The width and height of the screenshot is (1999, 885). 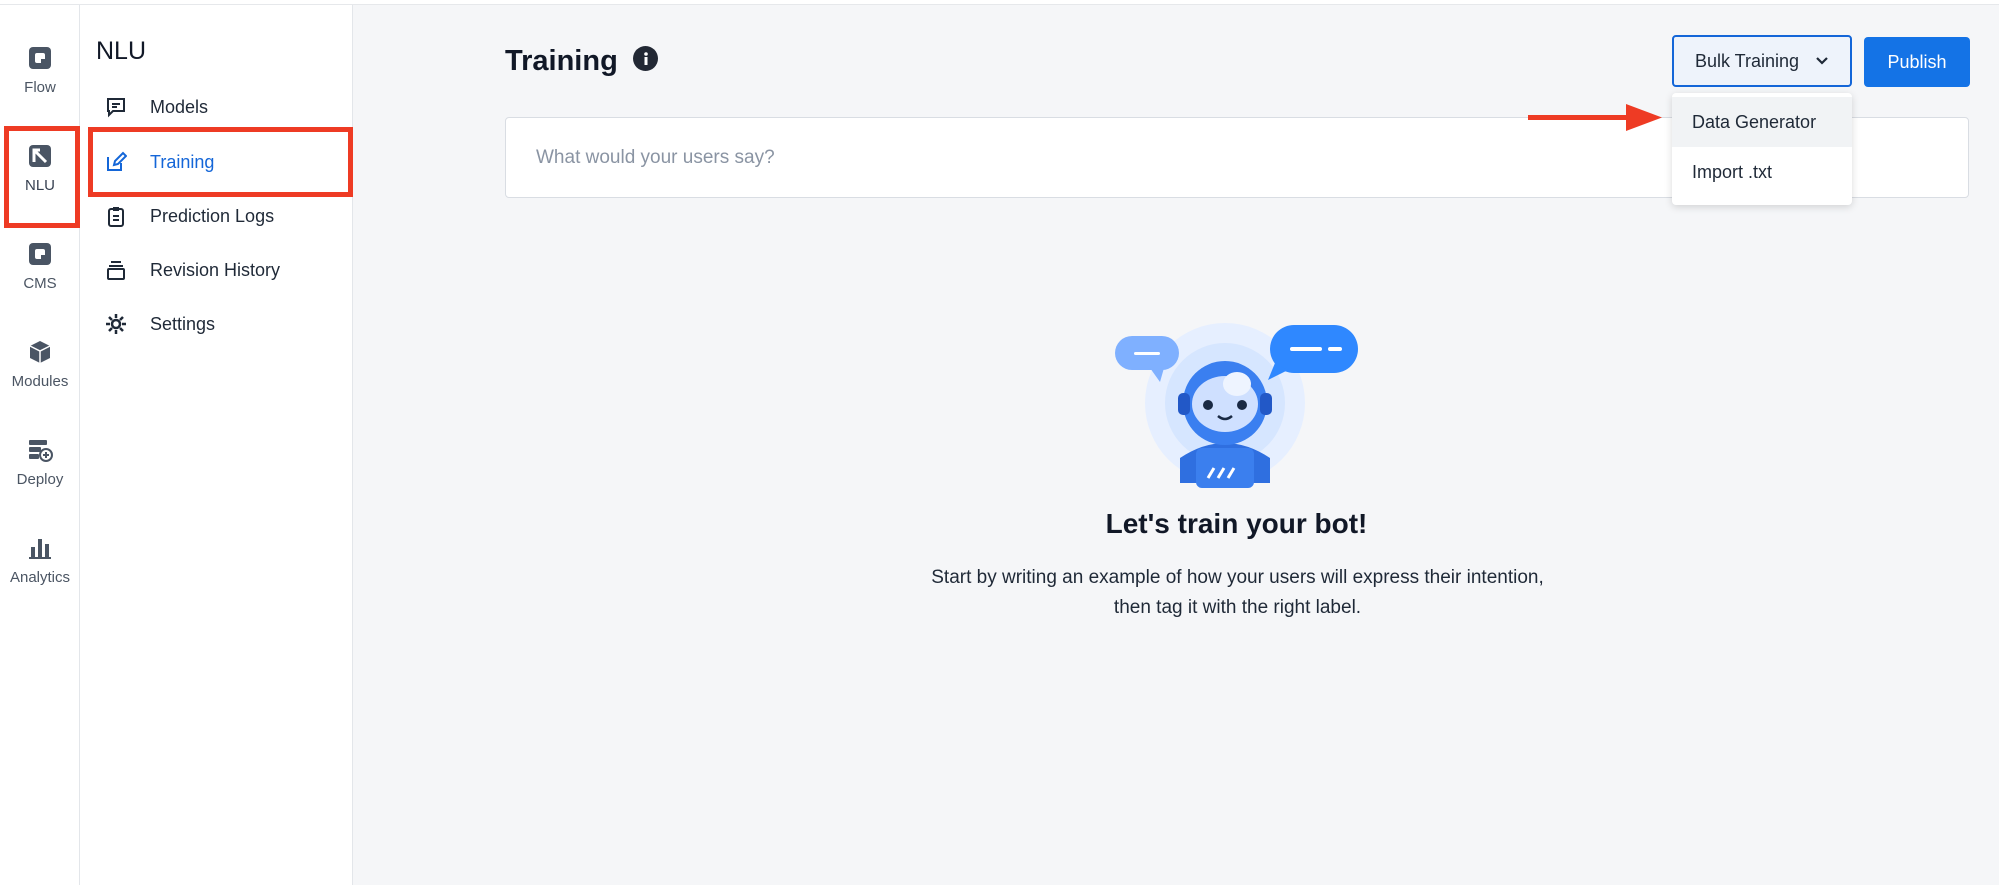 I want to click on edit-icon, so click(x=116, y=162).